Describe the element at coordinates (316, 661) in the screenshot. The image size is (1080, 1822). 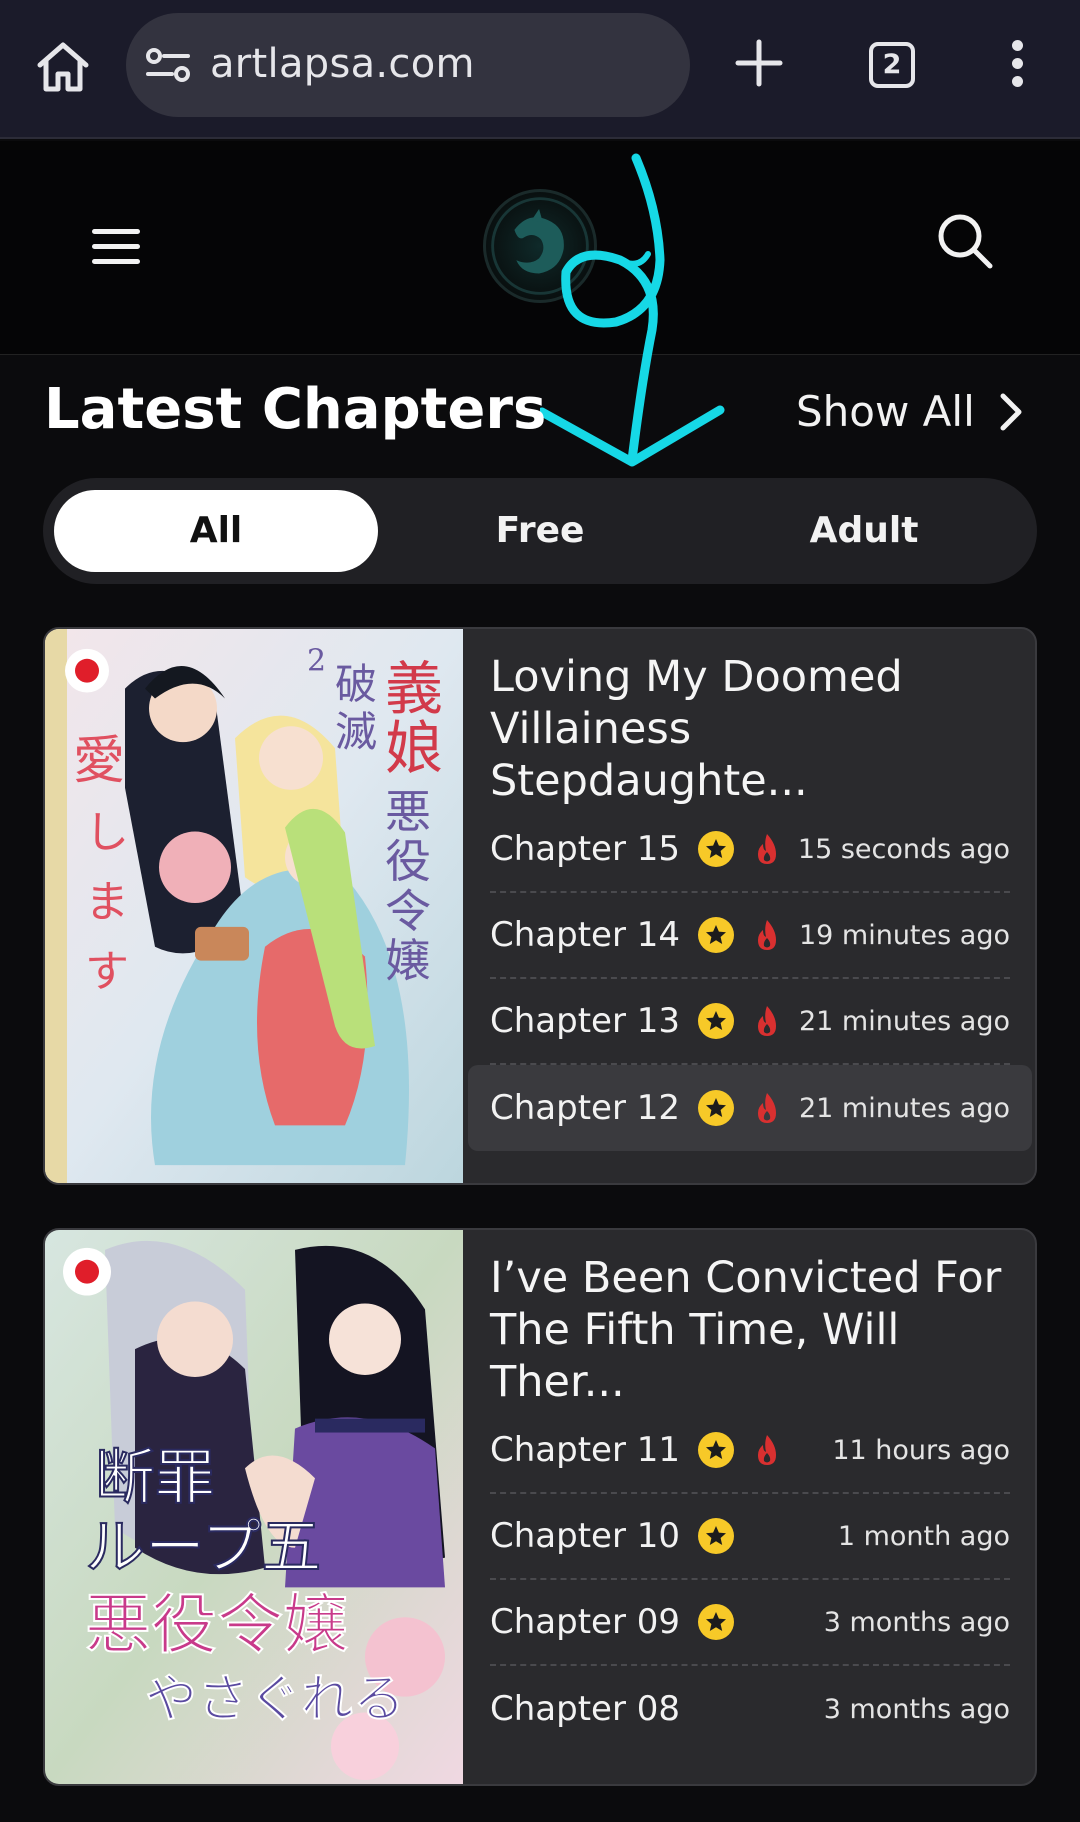
I see `svg-text: 2` at that location.